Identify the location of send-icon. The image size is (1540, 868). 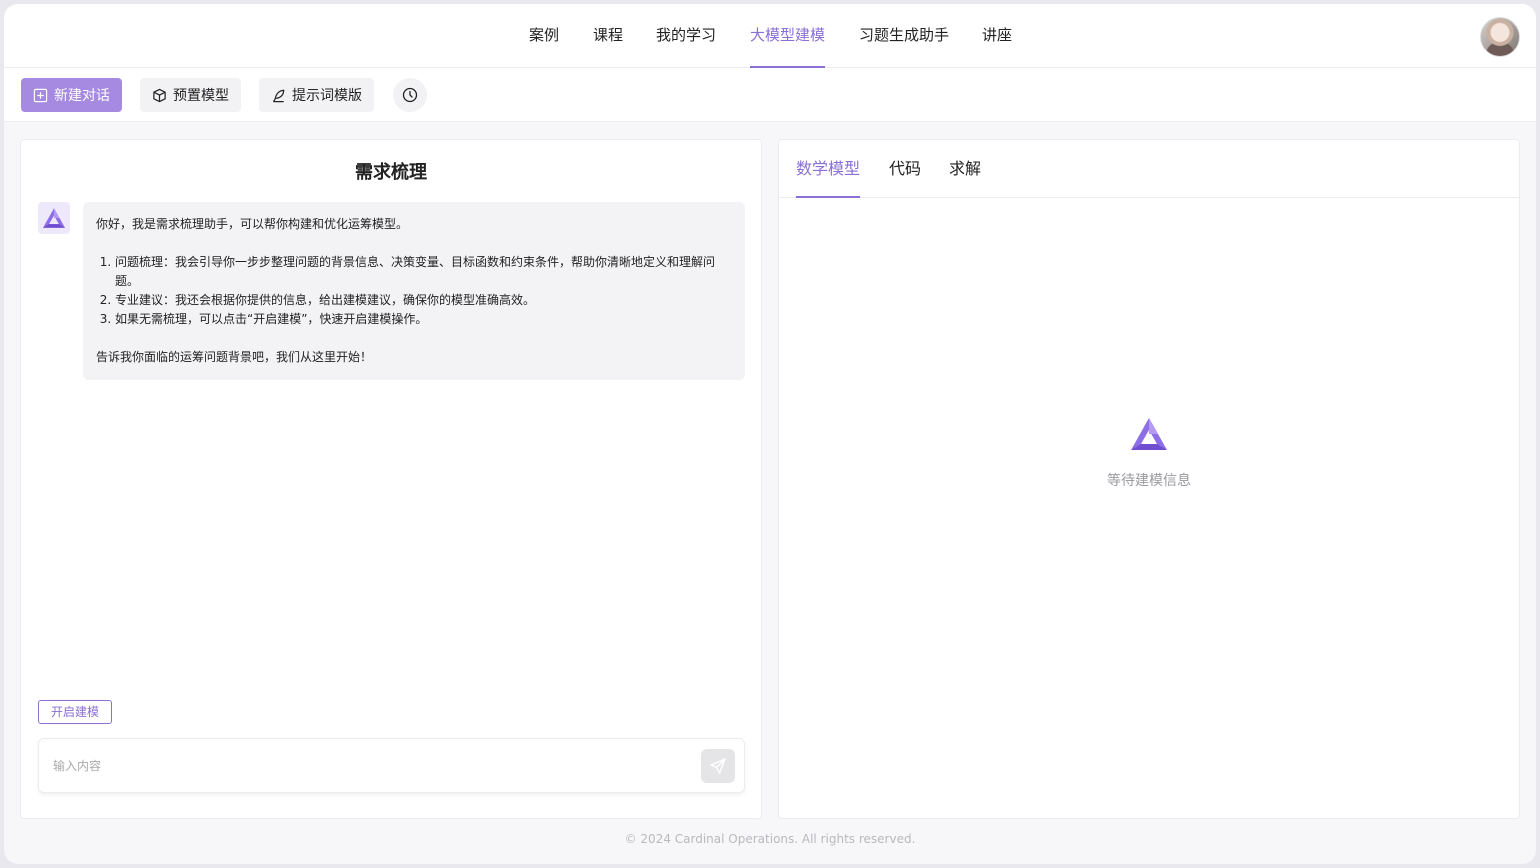
(718, 766).